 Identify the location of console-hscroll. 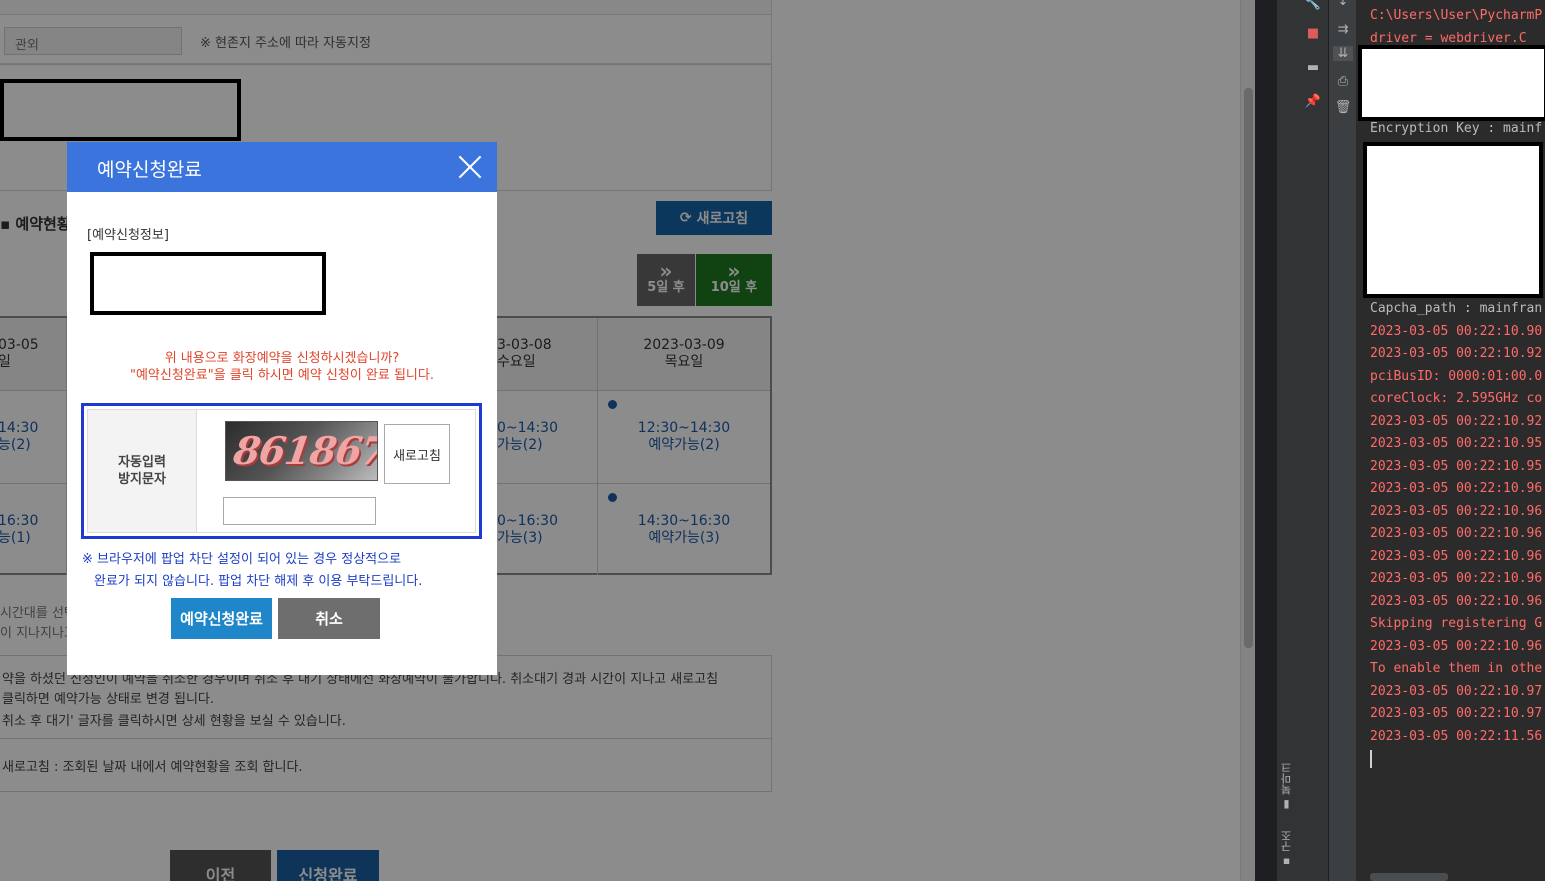
(1409, 877).